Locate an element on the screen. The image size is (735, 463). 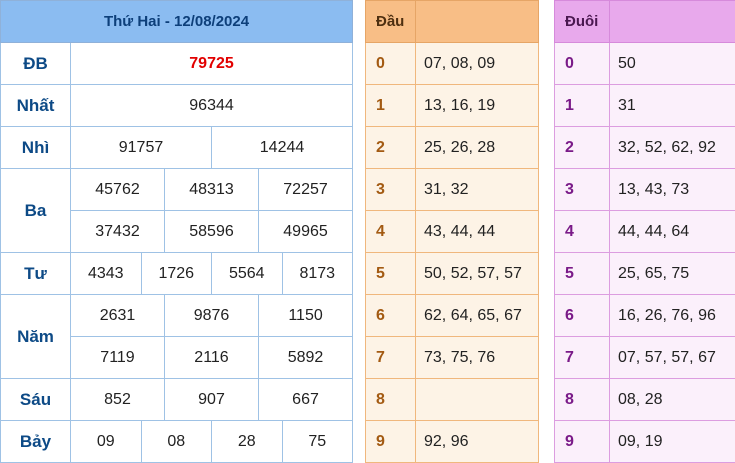
tail-row: 808, 28 is located at coordinates (645, 400).